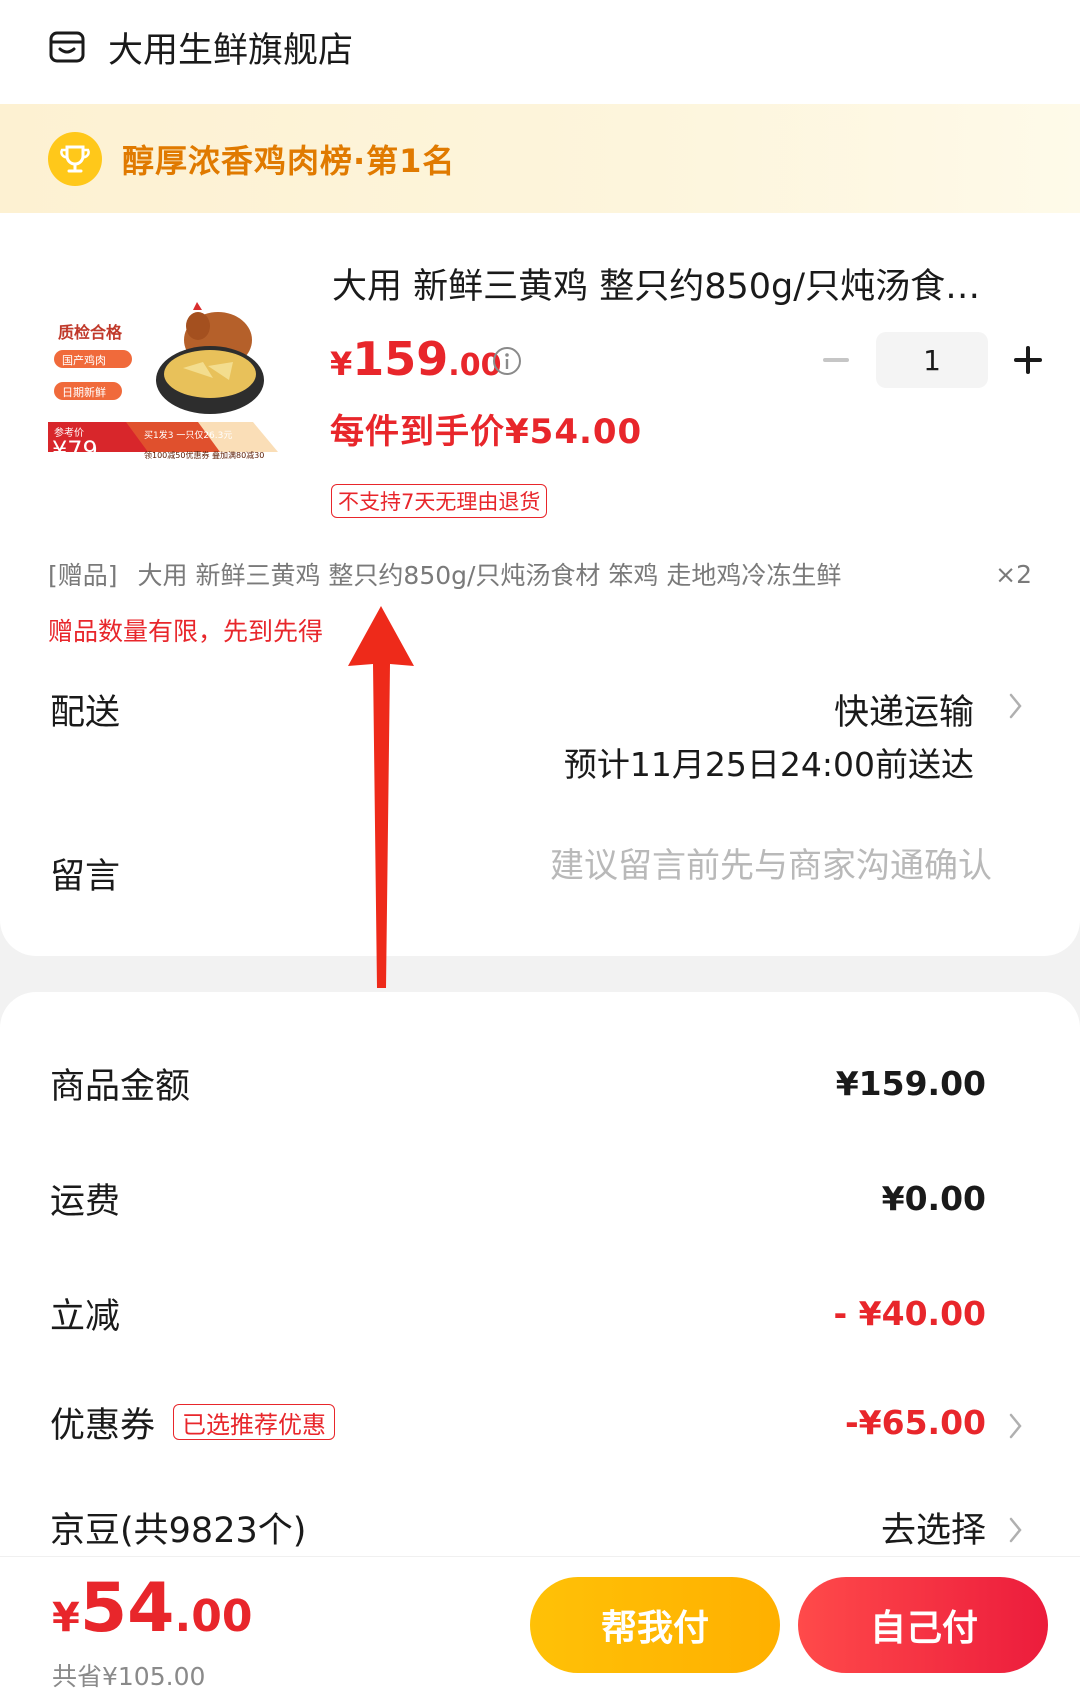  Describe the element at coordinates (518, 1083) in the screenshot. I see `goods-amount-row: 商品金额 ¥159.00` at that location.